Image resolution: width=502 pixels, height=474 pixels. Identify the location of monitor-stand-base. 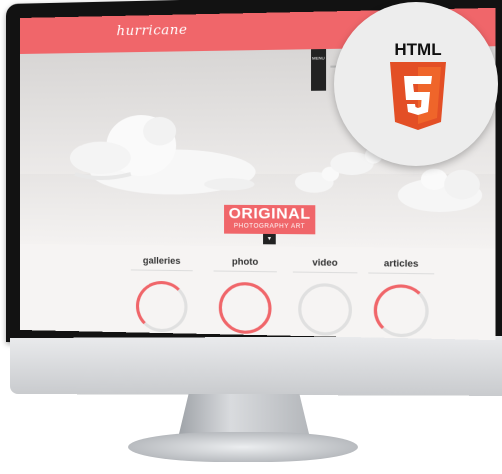
(243, 447).